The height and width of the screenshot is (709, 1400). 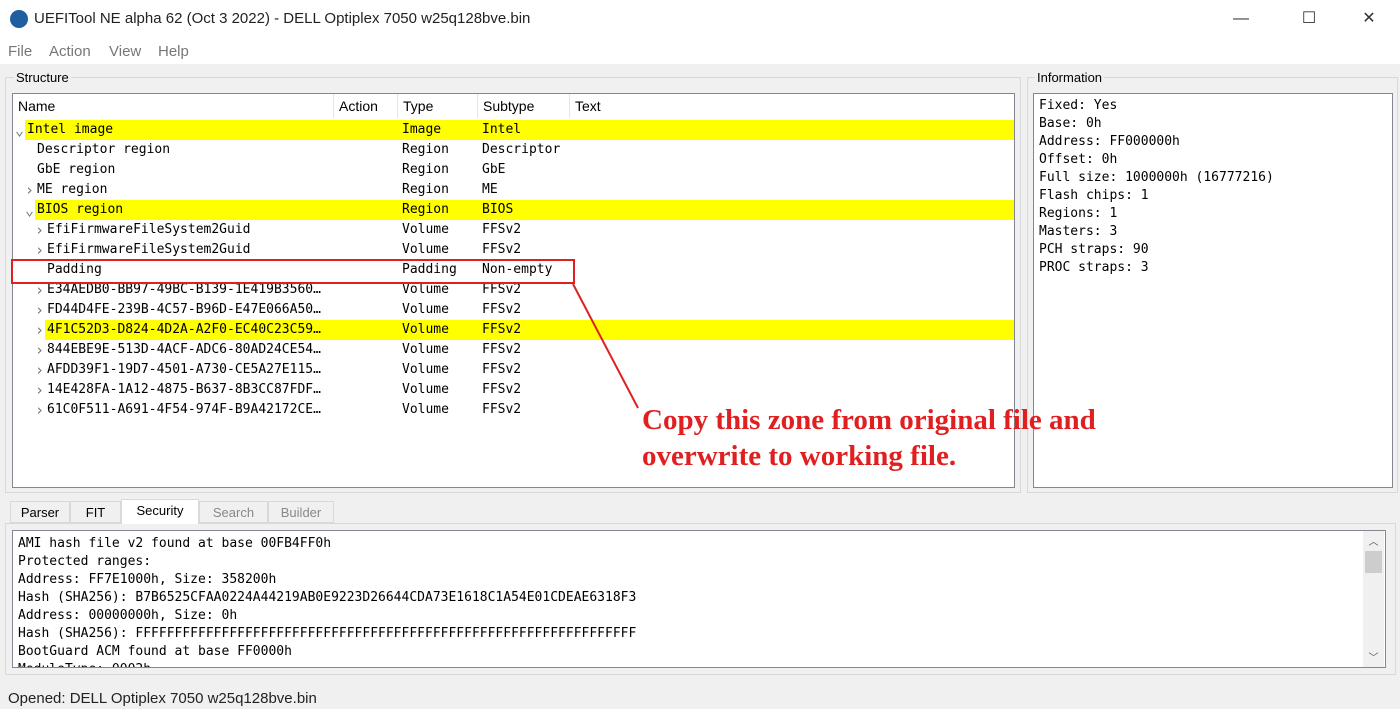 I want to click on annotation-arrow, so click(x=605, y=346).